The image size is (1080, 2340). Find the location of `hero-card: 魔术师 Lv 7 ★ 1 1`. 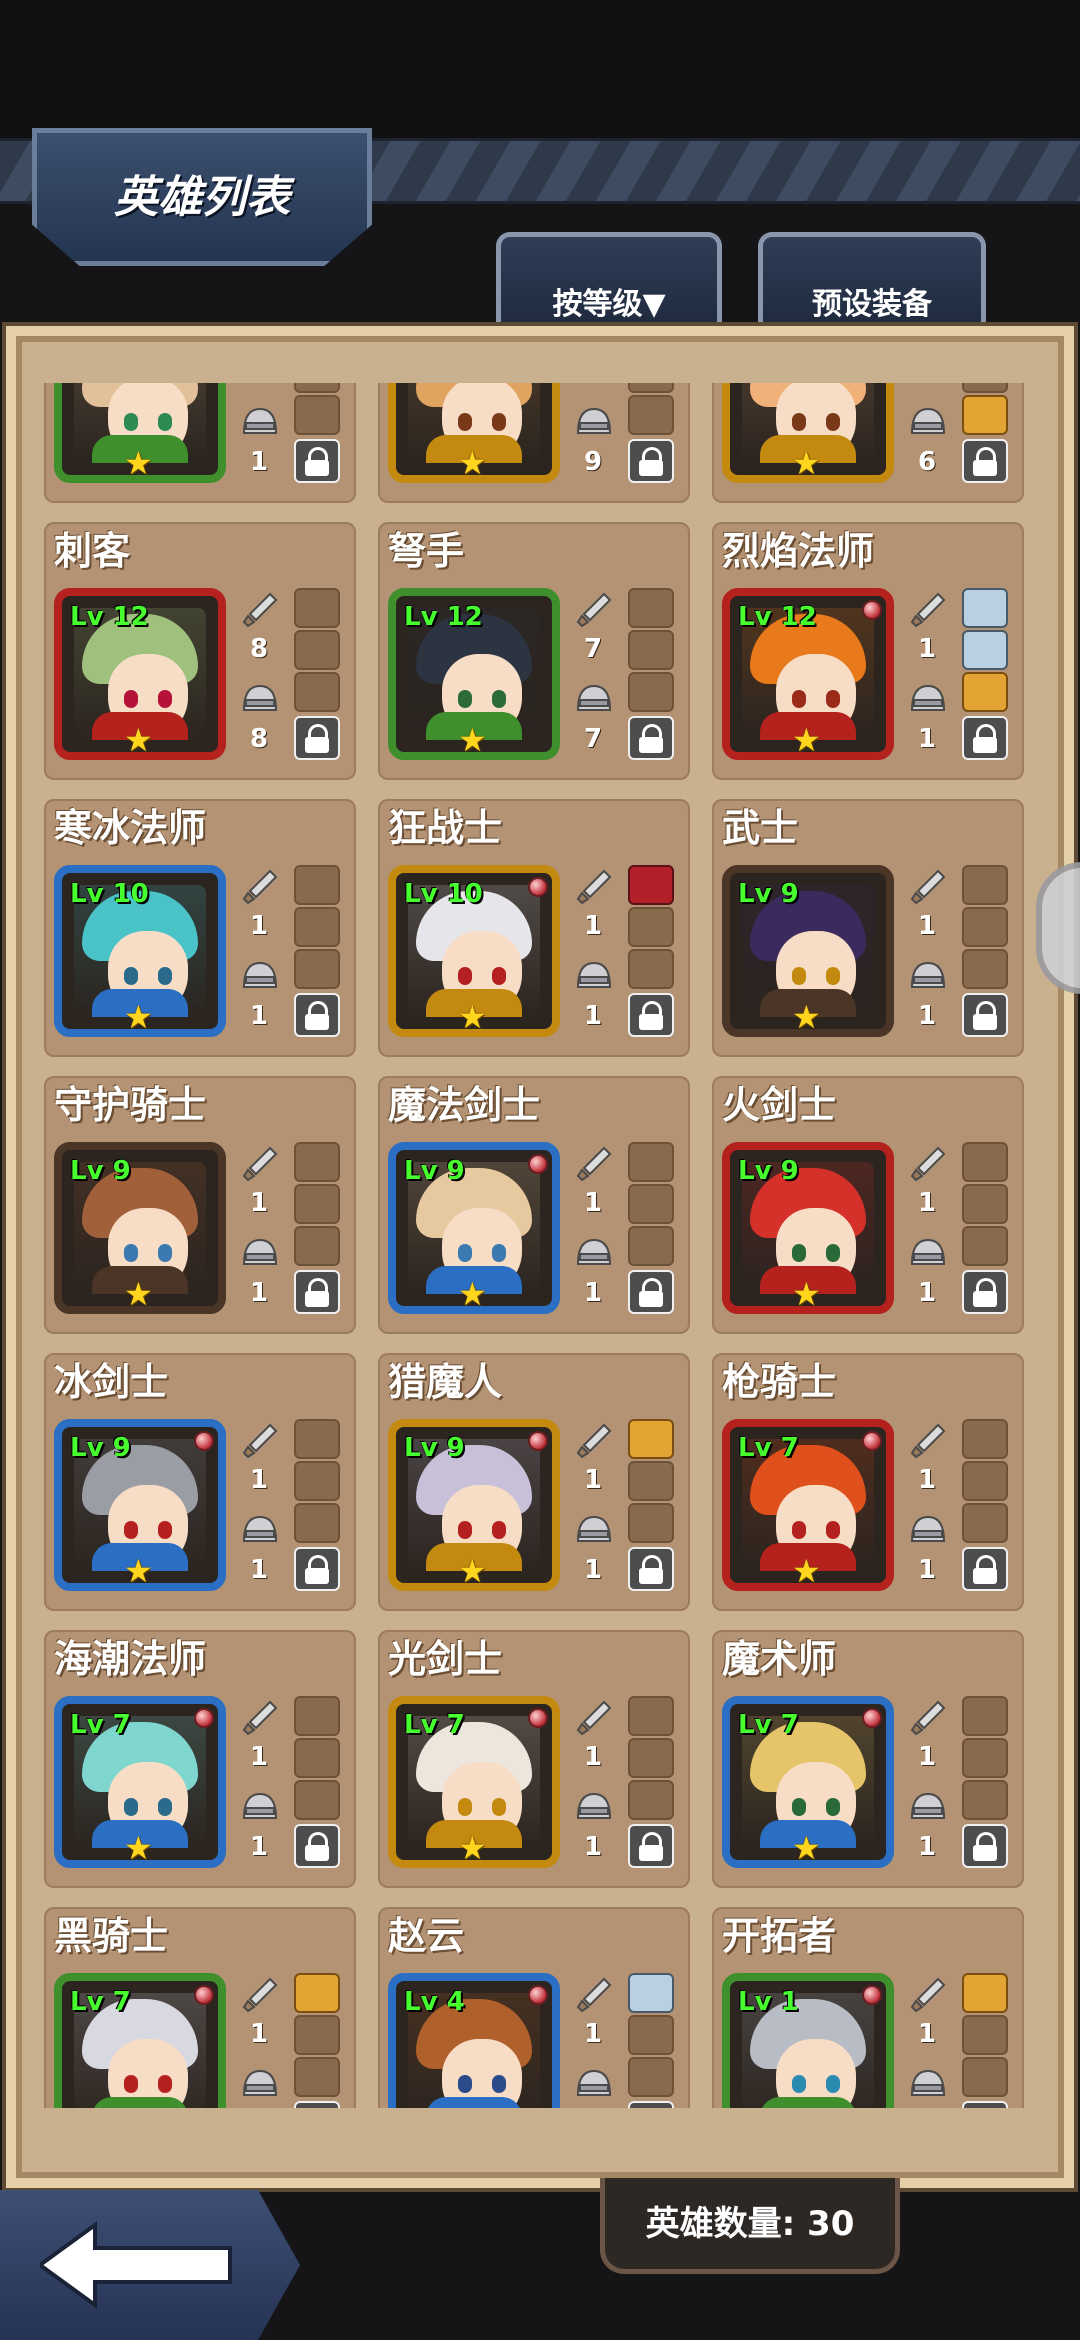

hero-card: 魔术师 Lv 7 ★ 1 1 is located at coordinates (868, 1768).